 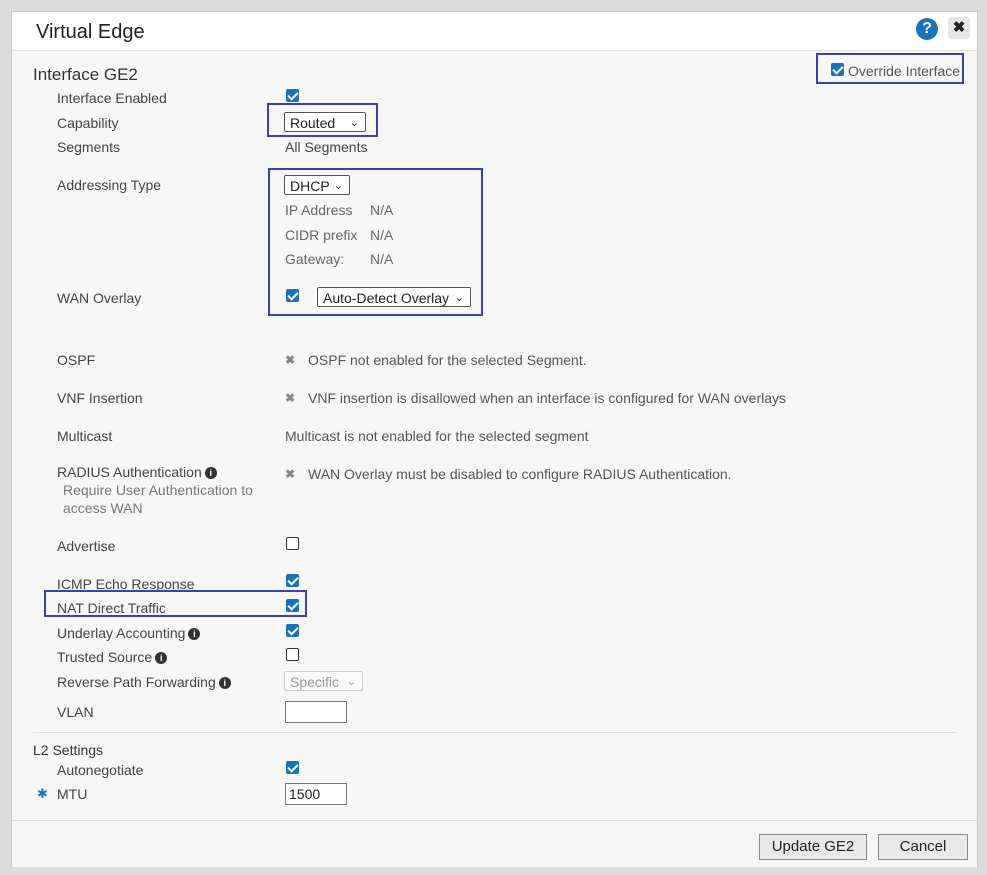 I want to click on underlay-accounting-label: Underlay Accounting i, so click(x=129, y=633).